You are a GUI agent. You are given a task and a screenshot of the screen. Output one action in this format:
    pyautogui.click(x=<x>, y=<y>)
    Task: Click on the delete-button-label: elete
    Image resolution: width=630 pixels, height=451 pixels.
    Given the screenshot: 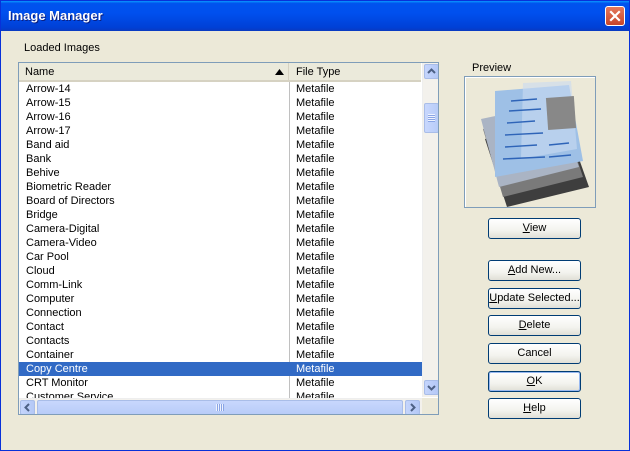 What is the action you would take?
    pyautogui.click(x=538, y=325)
    